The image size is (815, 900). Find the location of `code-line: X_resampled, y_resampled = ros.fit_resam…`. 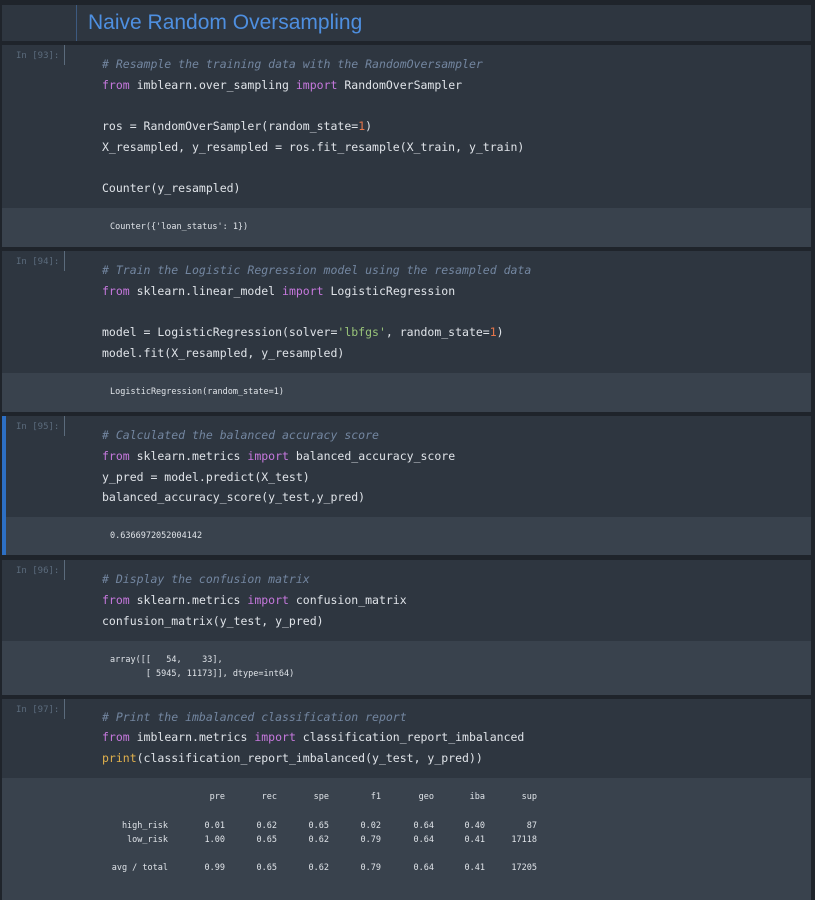

code-line: X_resampled, y_resampled = ros.fit_resam… is located at coordinates (313, 147).